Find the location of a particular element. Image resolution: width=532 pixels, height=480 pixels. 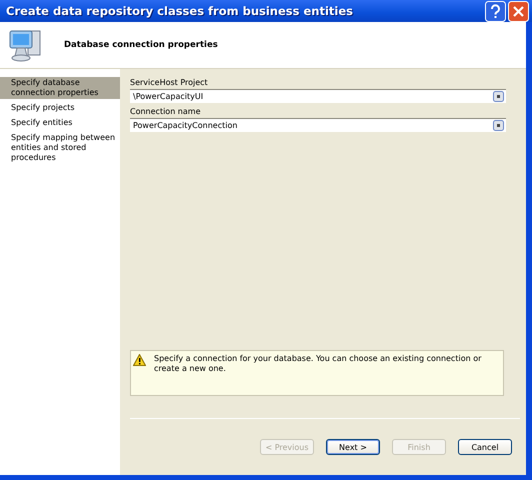

page-heading: Database connection properties is located at coordinates (141, 45).